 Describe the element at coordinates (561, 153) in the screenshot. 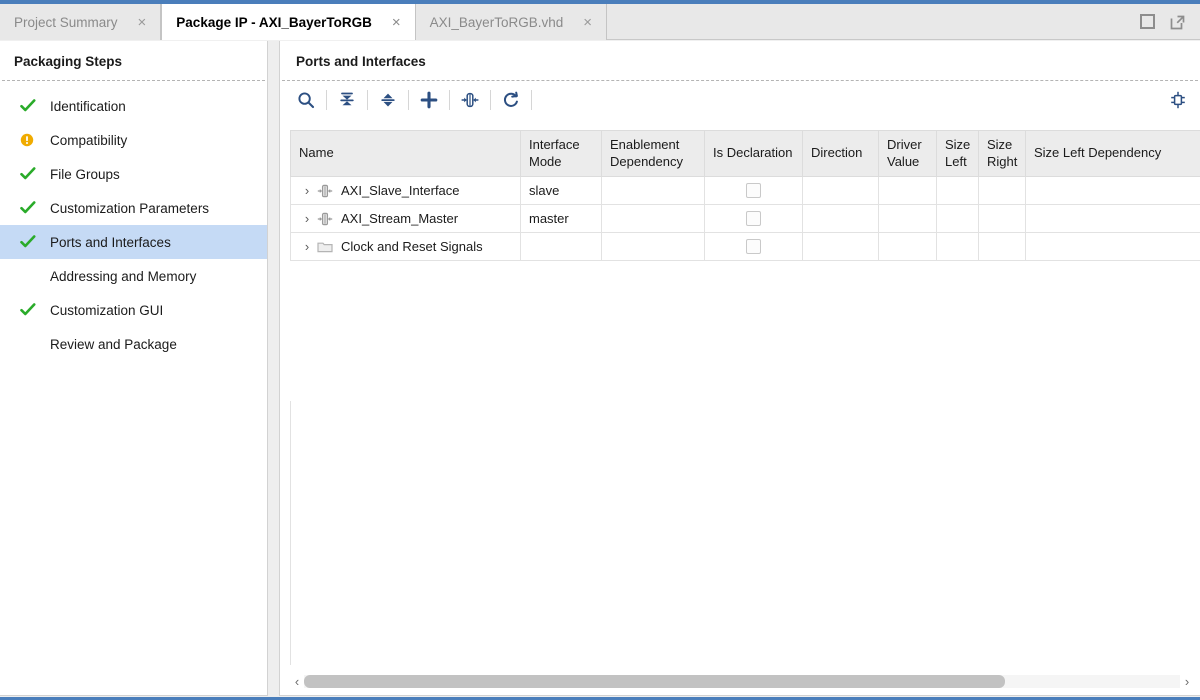

I see `column-header-interface-mode: Interface Mode` at that location.